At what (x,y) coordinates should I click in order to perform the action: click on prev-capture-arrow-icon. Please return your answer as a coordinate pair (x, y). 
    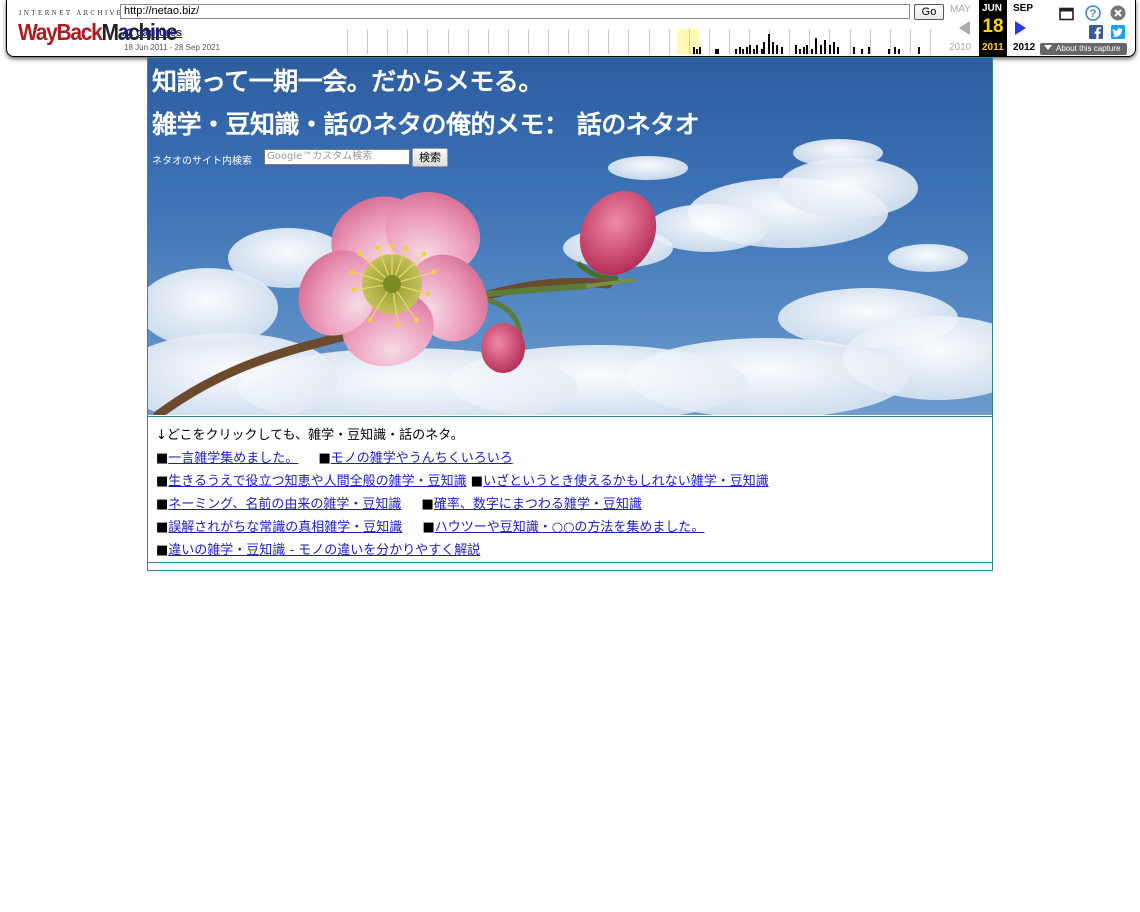
    Looking at the image, I should click on (964, 28).